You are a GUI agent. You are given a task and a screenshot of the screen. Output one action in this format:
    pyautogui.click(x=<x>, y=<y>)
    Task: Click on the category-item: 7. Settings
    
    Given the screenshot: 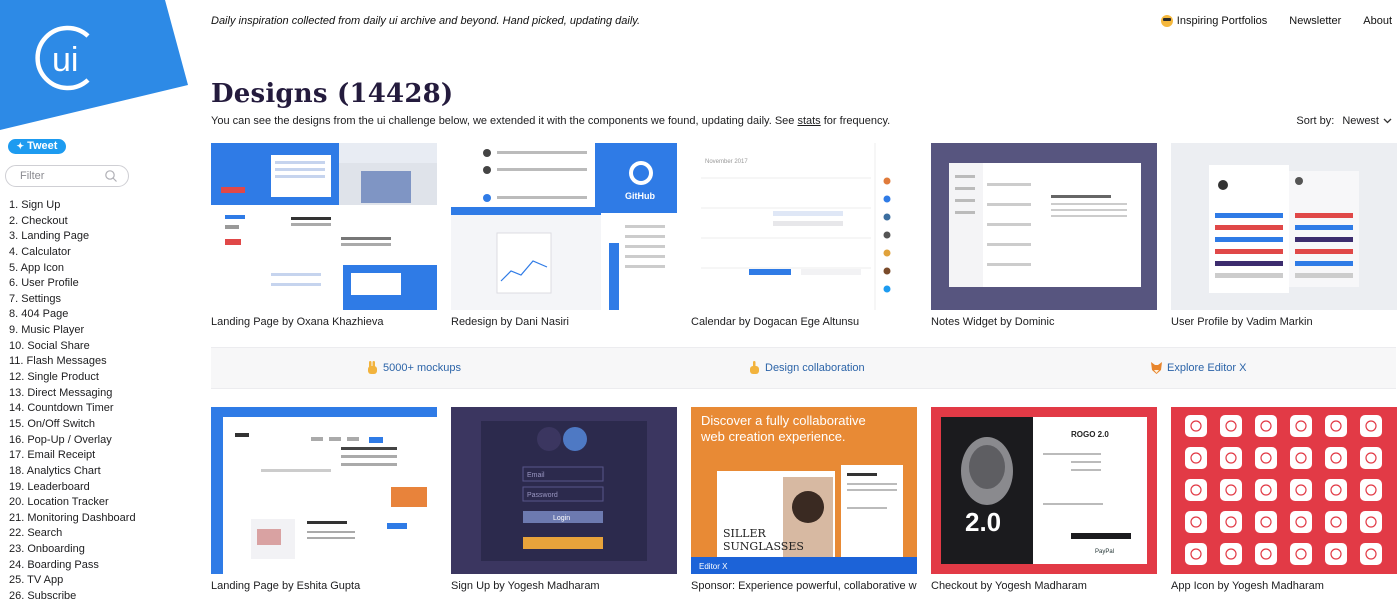 What is the action you would take?
    pyautogui.click(x=72, y=300)
    